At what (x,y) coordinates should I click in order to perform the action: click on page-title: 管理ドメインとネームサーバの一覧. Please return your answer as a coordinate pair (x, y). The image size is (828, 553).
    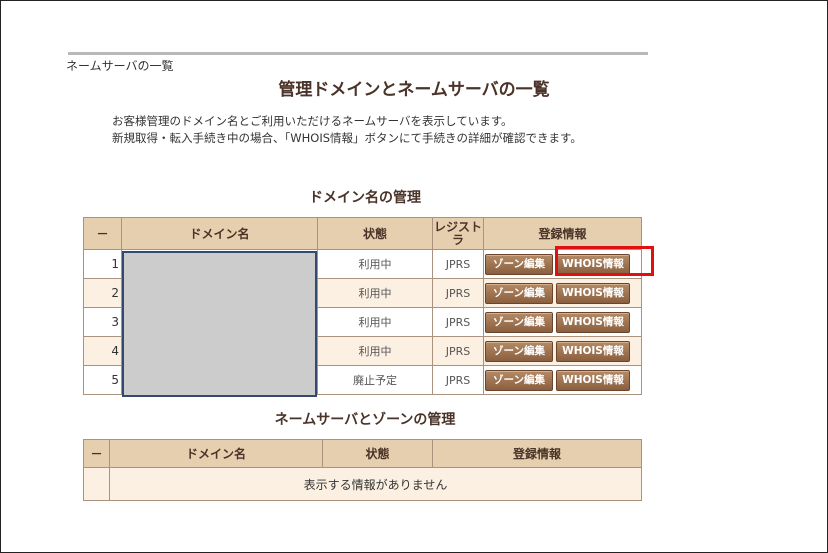
    Looking at the image, I should click on (414, 90).